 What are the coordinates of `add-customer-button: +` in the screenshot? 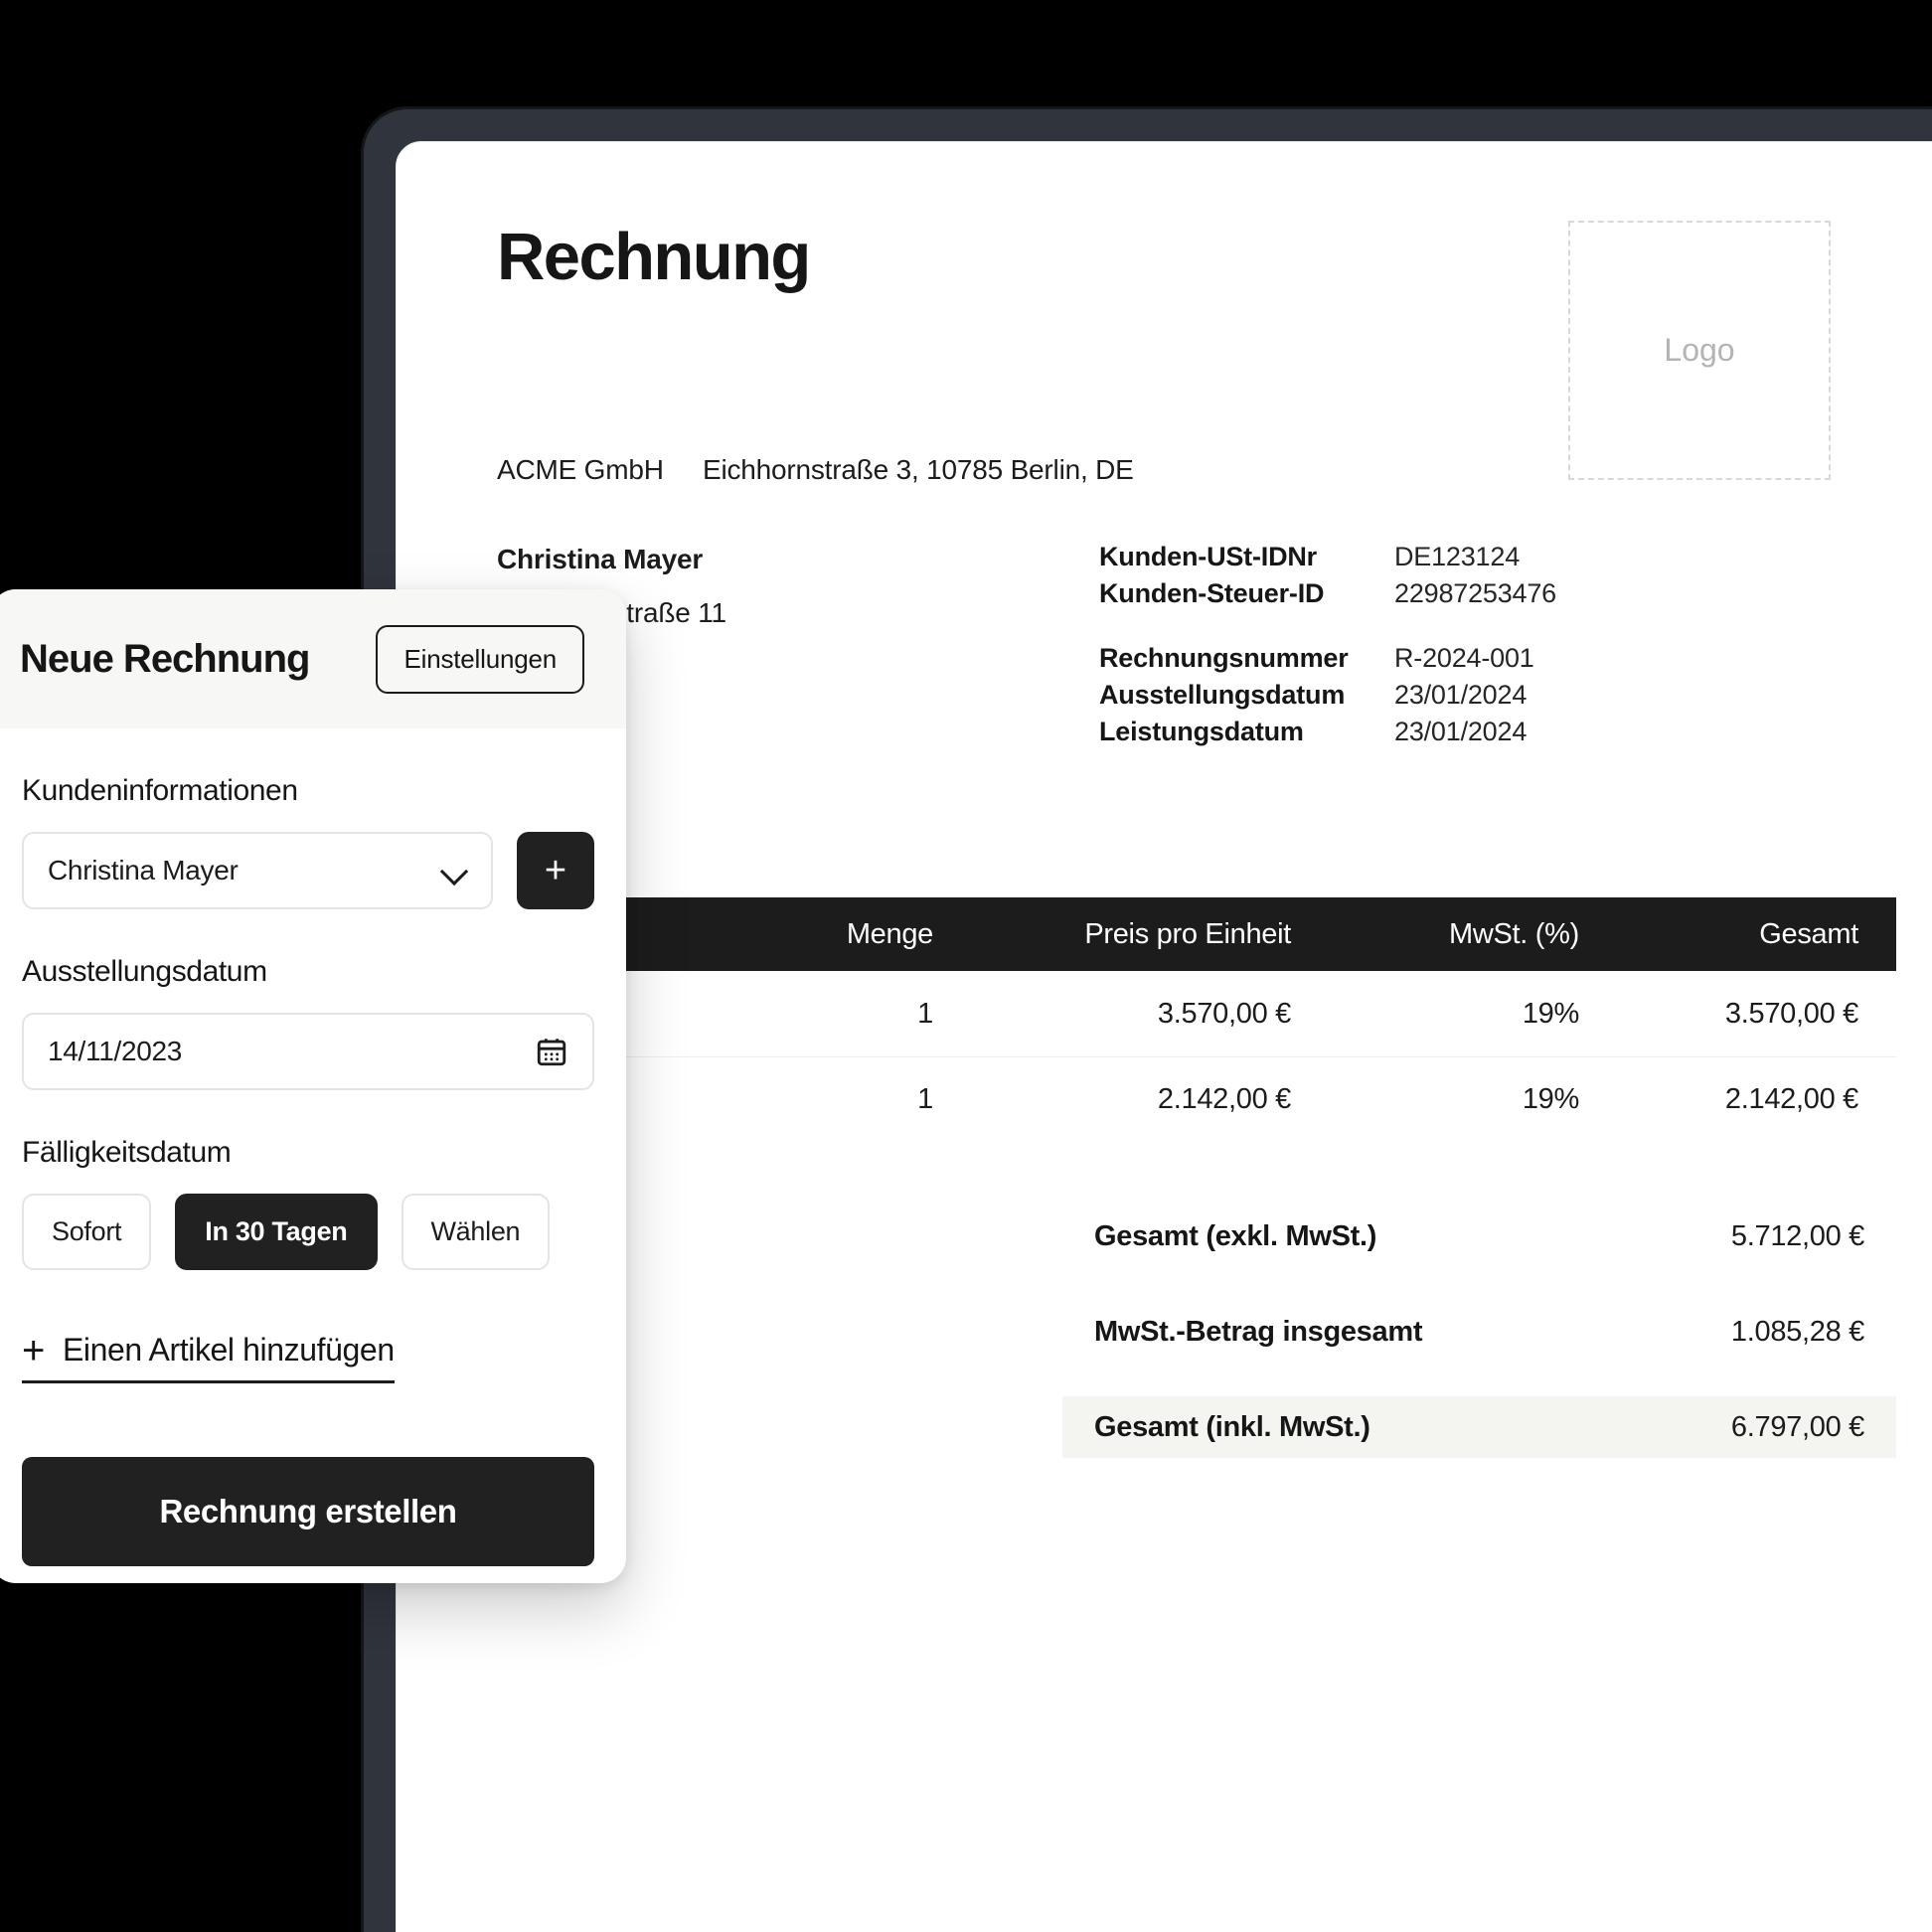 It's located at (555, 870).